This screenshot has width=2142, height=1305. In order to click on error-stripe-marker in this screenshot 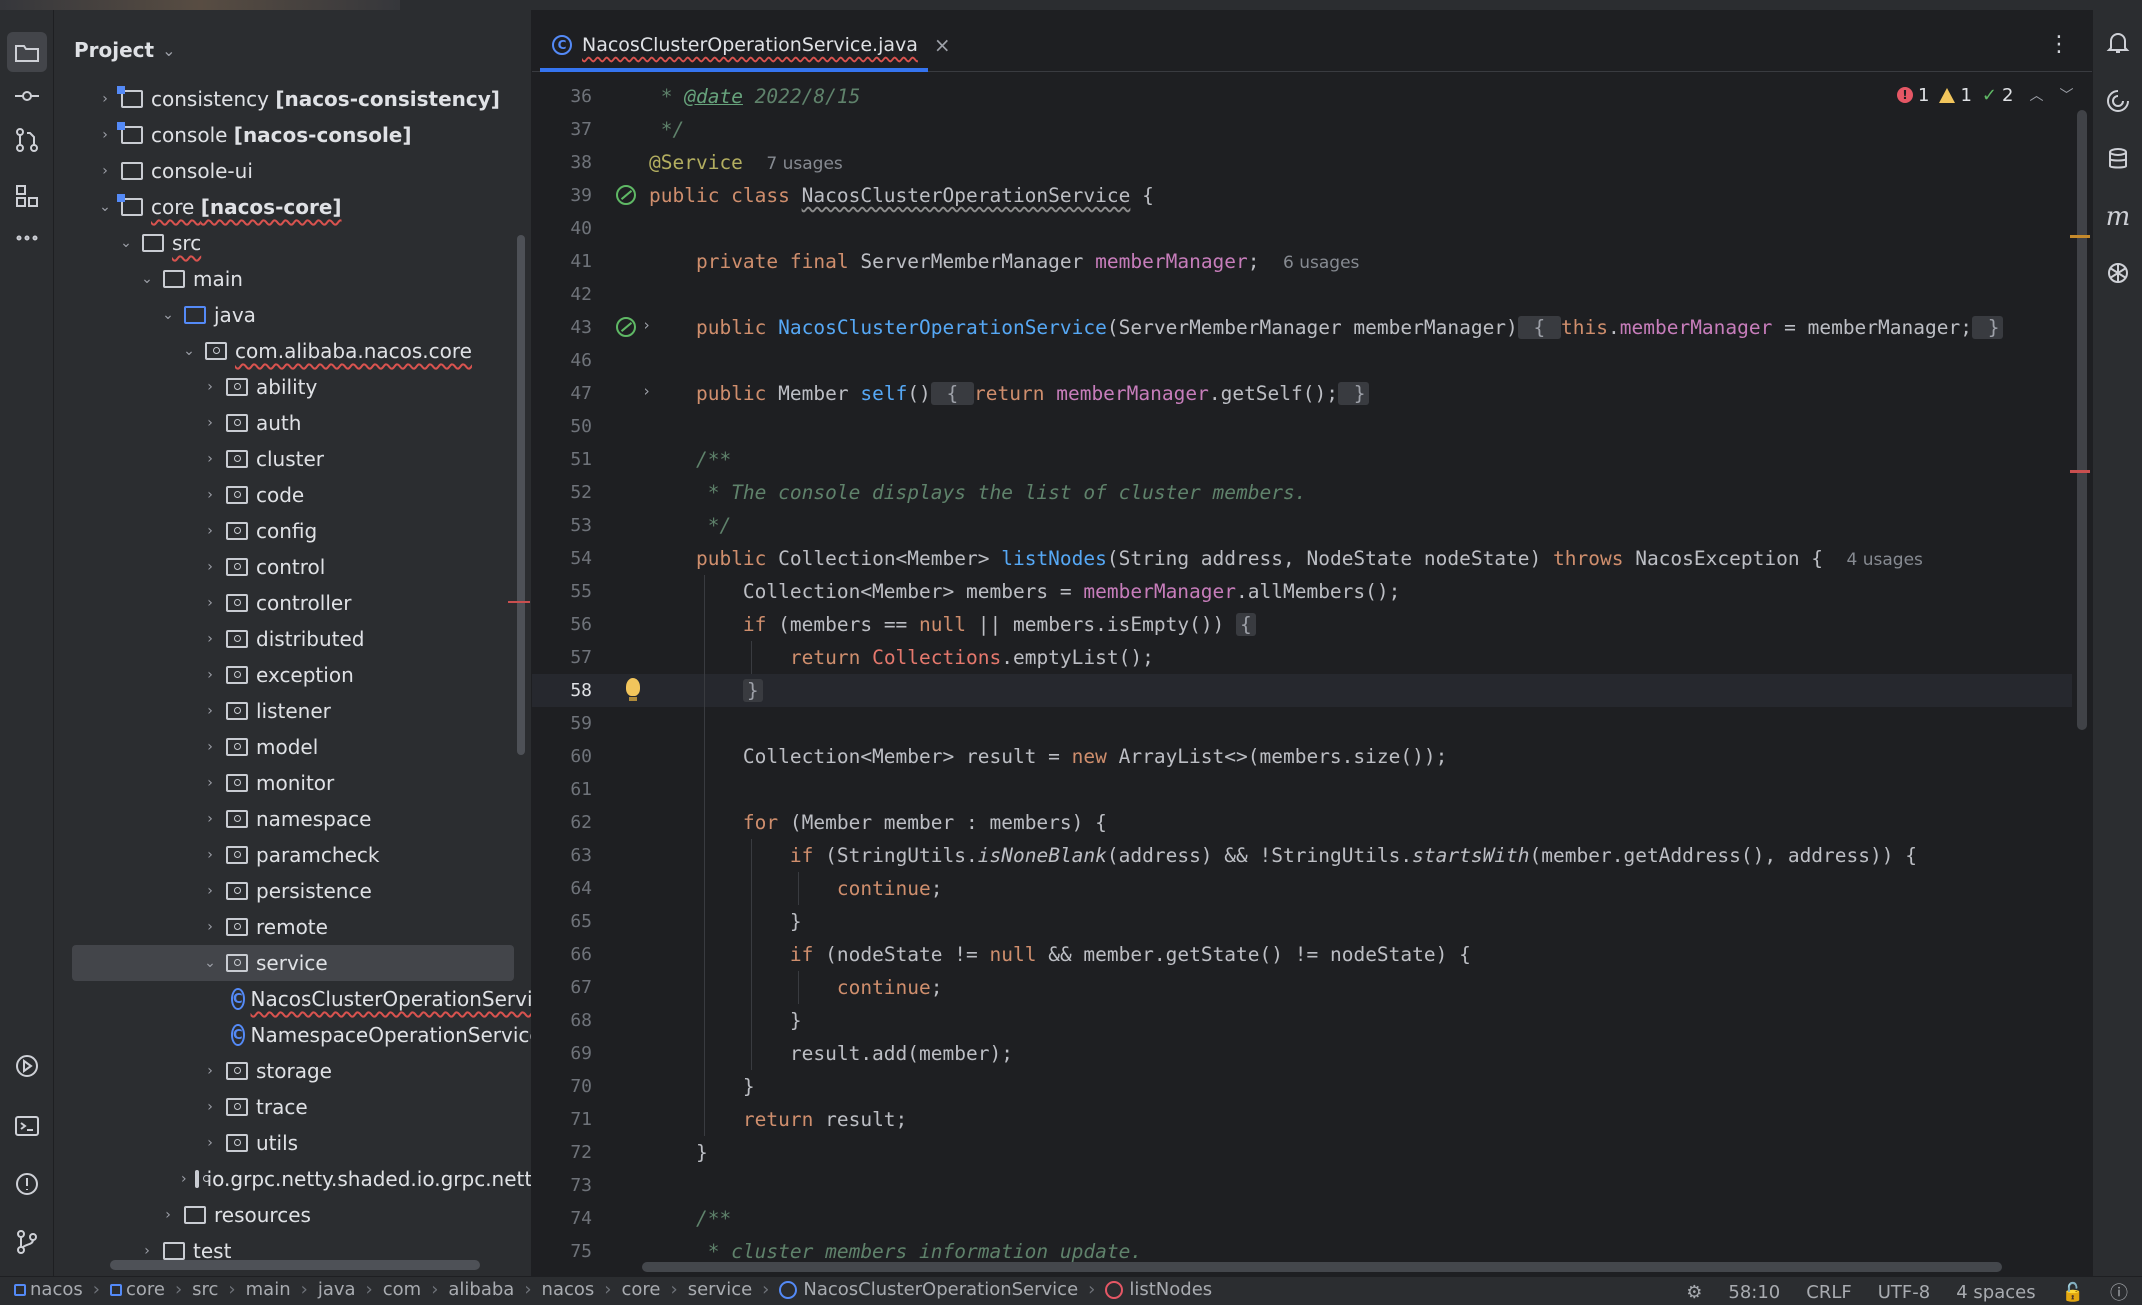, I will do `click(2080, 471)`.